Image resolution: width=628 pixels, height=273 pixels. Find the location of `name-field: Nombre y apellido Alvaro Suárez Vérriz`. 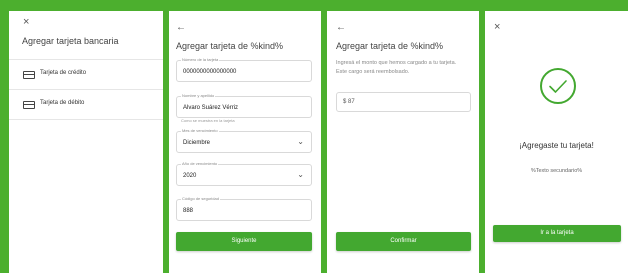

name-field: Nombre y apellido Alvaro Suárez Vérriz is located at coordinates (244, 105).